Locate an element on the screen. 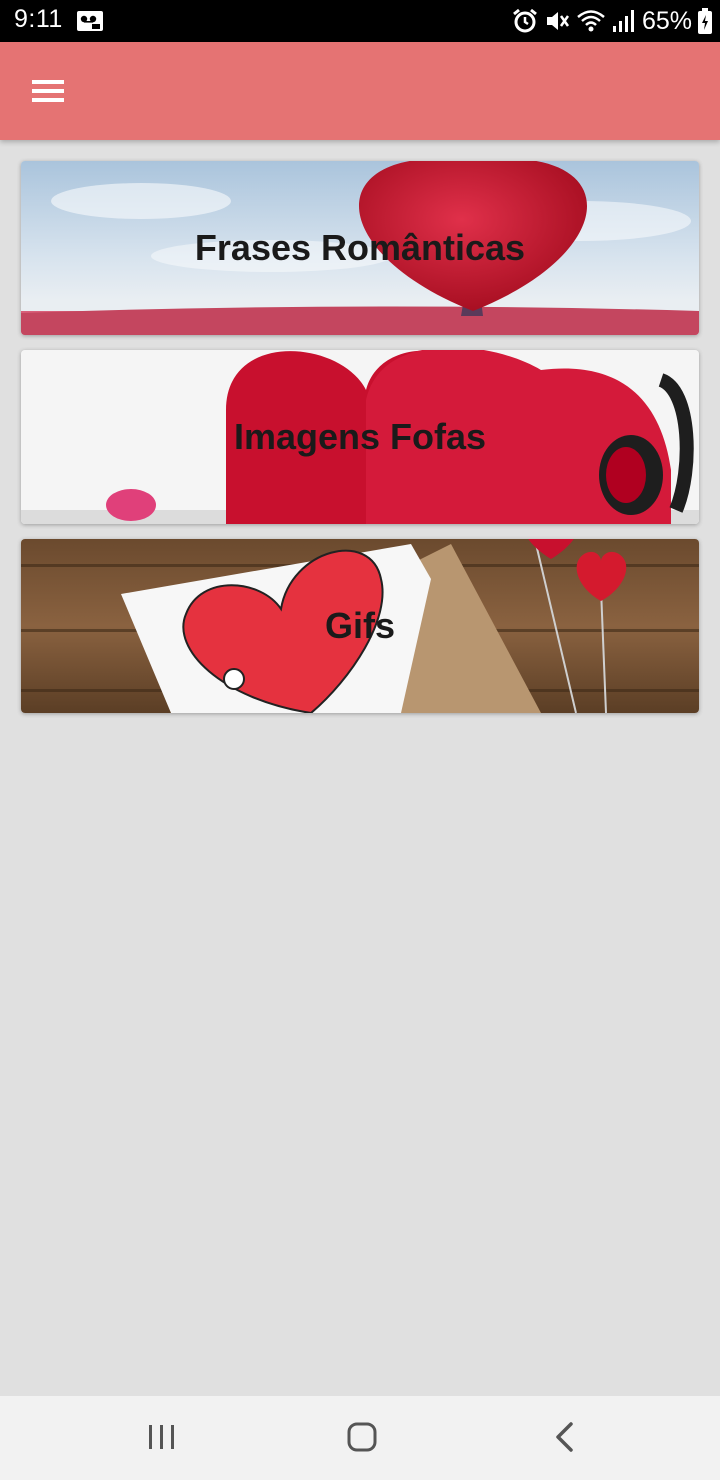  card-imagens-fofas: Imagens Fofas is located at coordinates (360, 437).